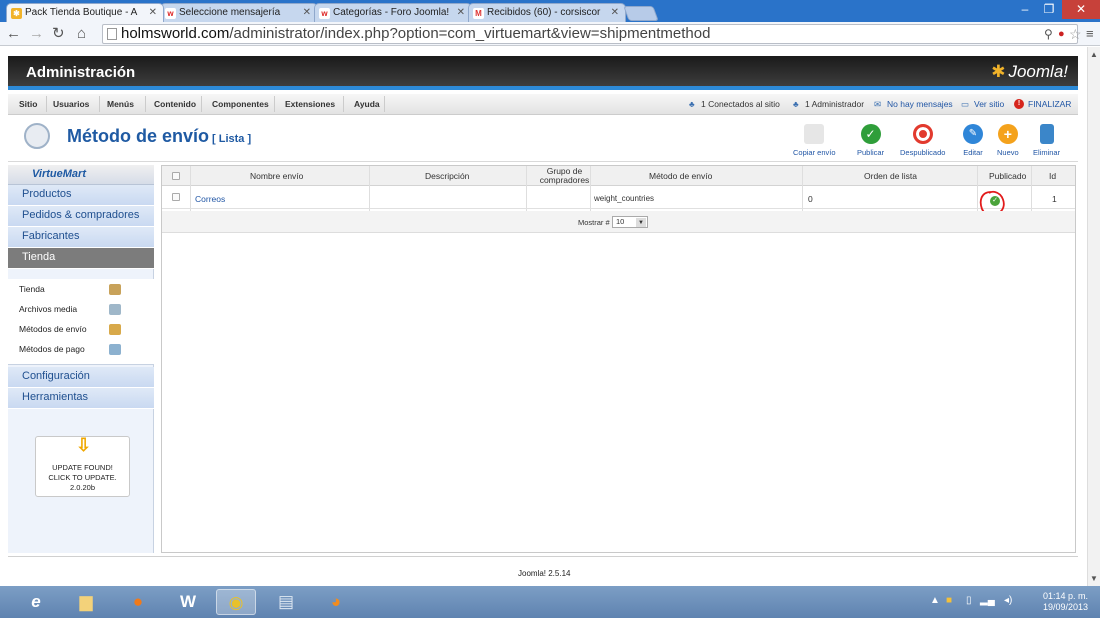 This screenshot has height=618, width=1100. Describe the element at coordinates (112, 34) in the screenshot. I see `page-icon` at that location.